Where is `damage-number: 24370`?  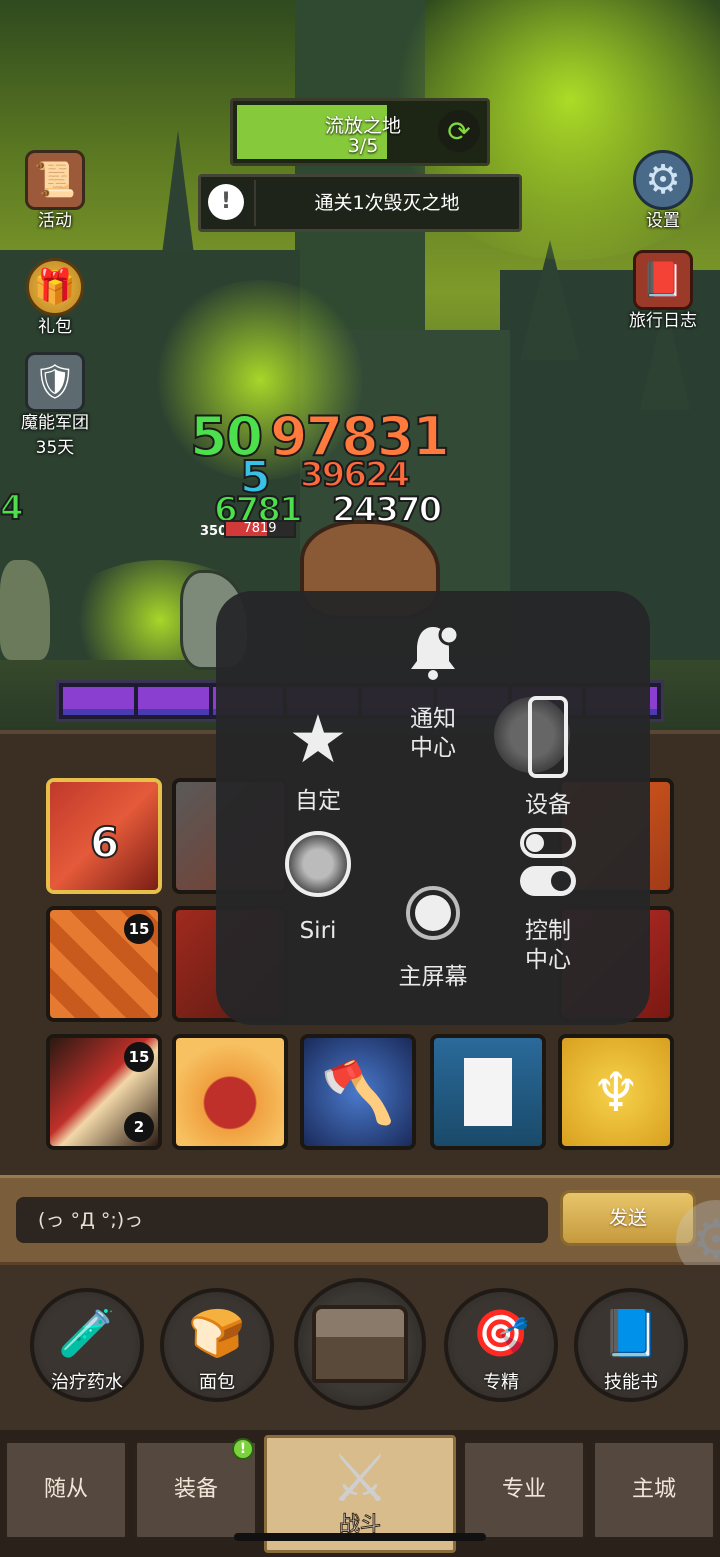 damage-number: 24370 is located at coordinates (387, 510).